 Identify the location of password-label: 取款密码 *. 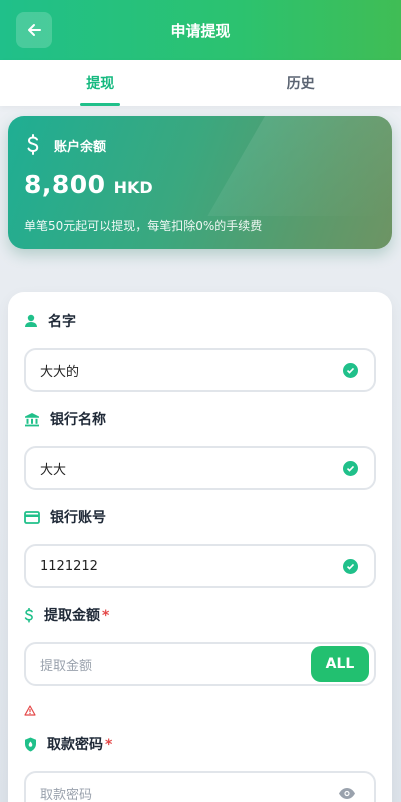
(68, 744).